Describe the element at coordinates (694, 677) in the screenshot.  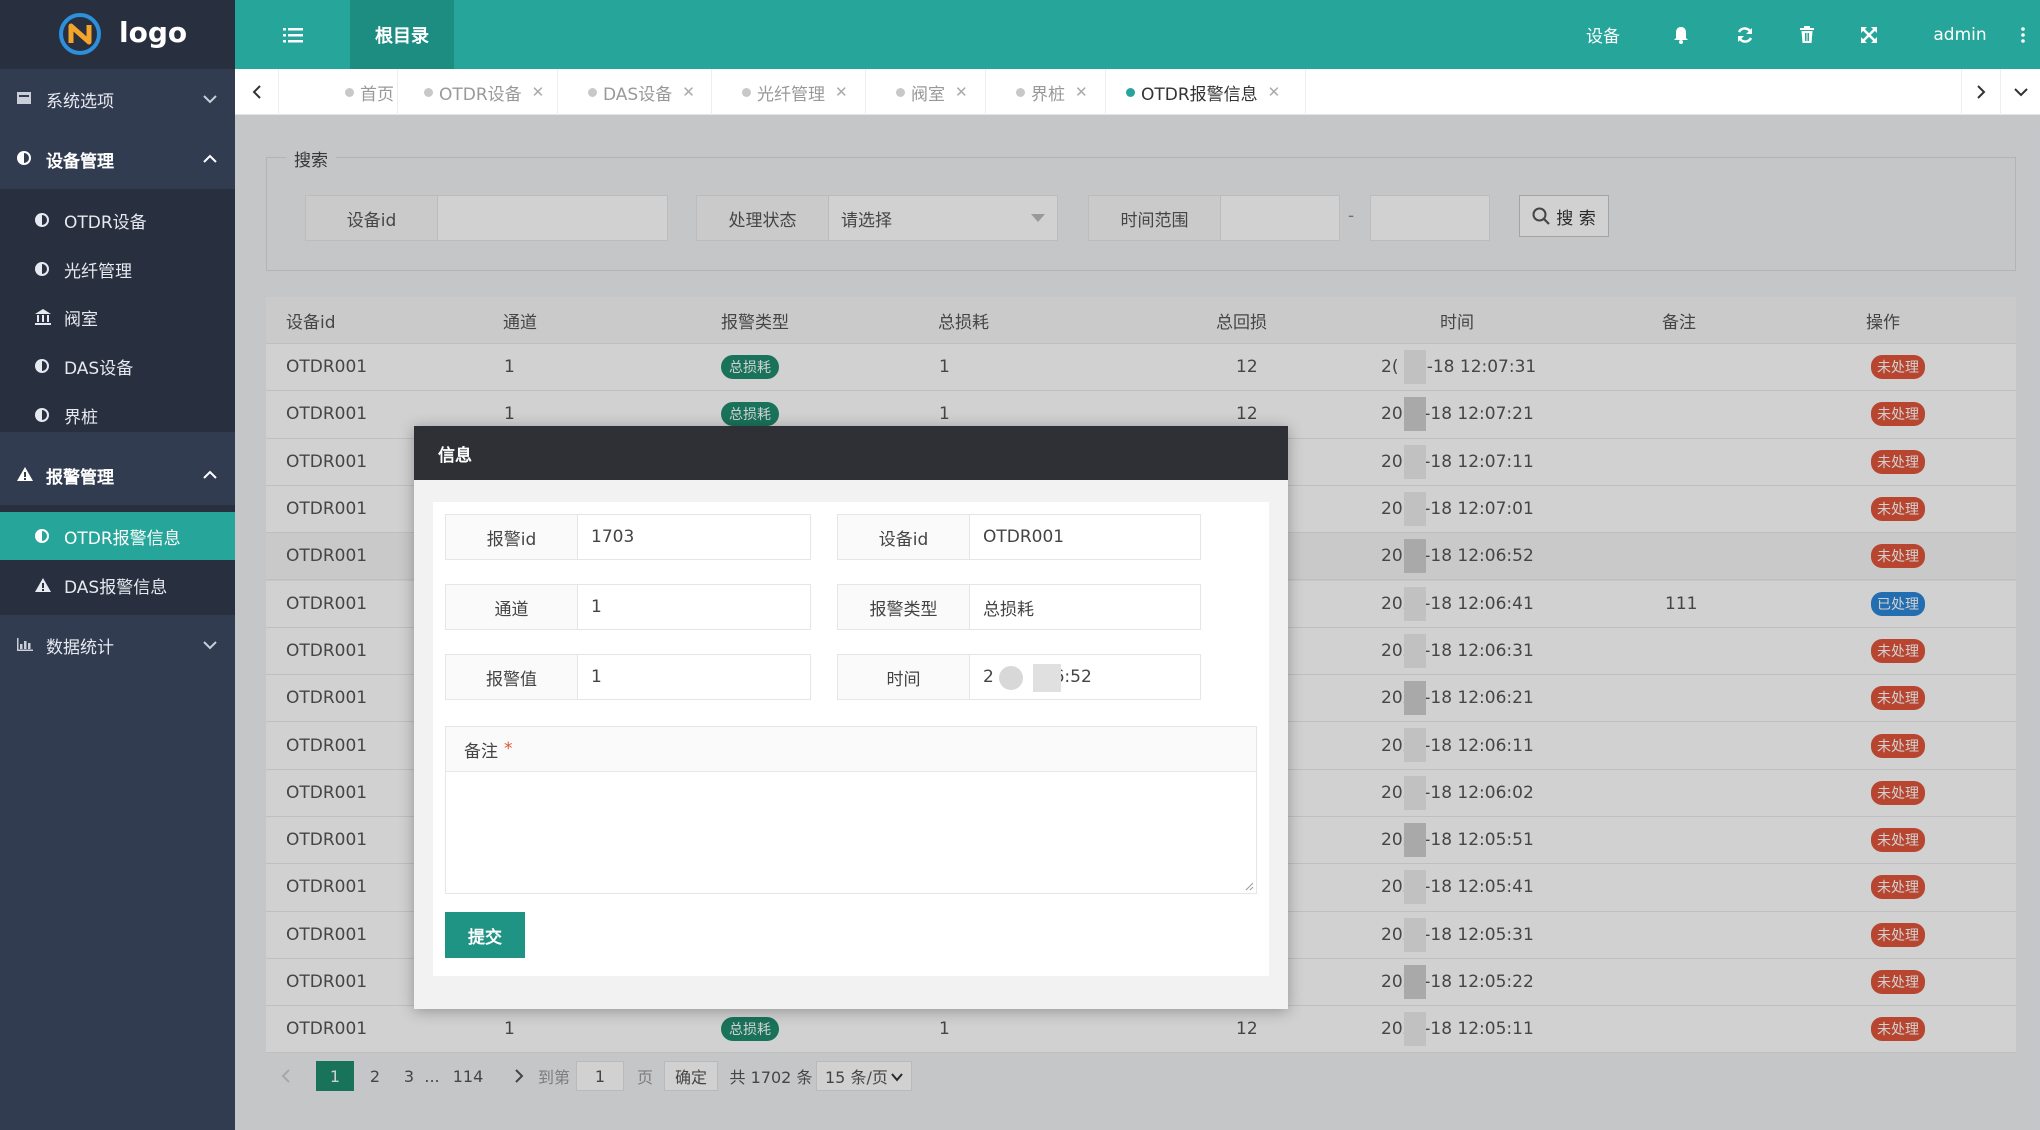
I see `alarm-value-field: 1` at that location.